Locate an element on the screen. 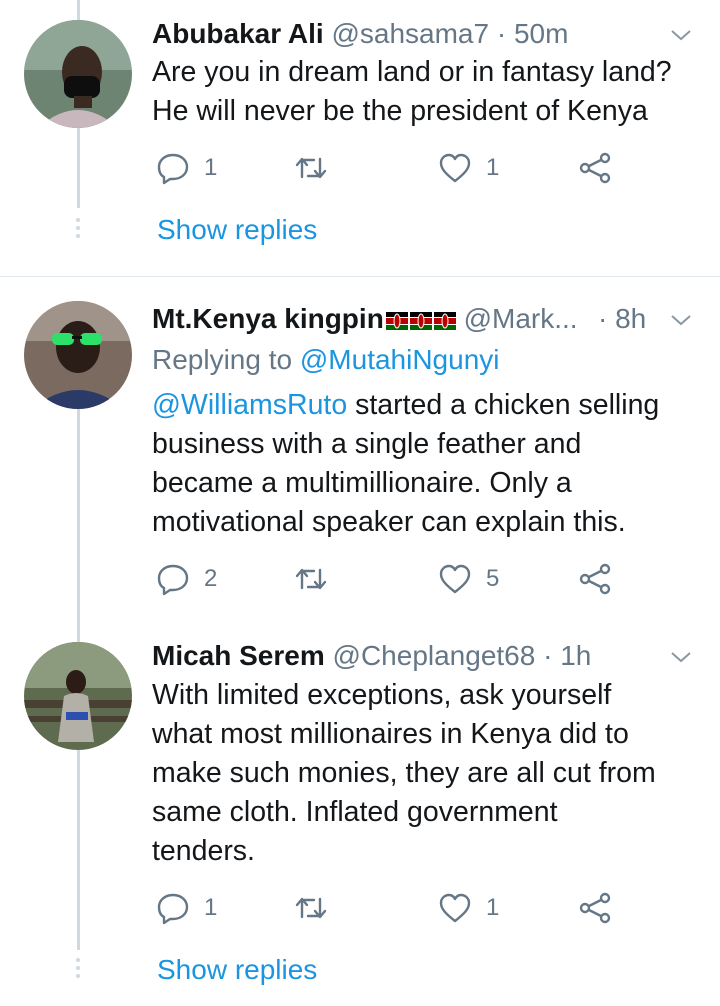 The width and height of the screenshot is (720, 1006). tweet-actions: 2 5 is located at coordinates (392, 579).